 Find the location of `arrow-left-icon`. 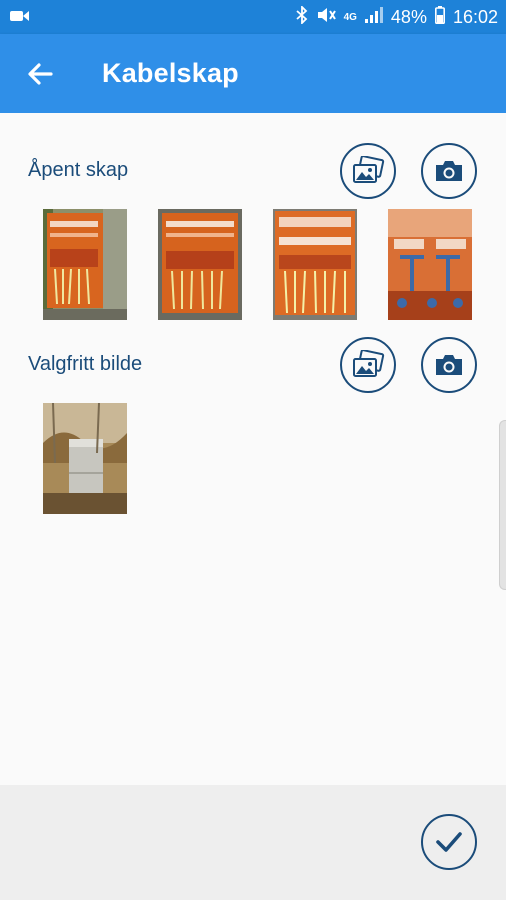

arrow-left-icon is located at coordinates (40, 74).